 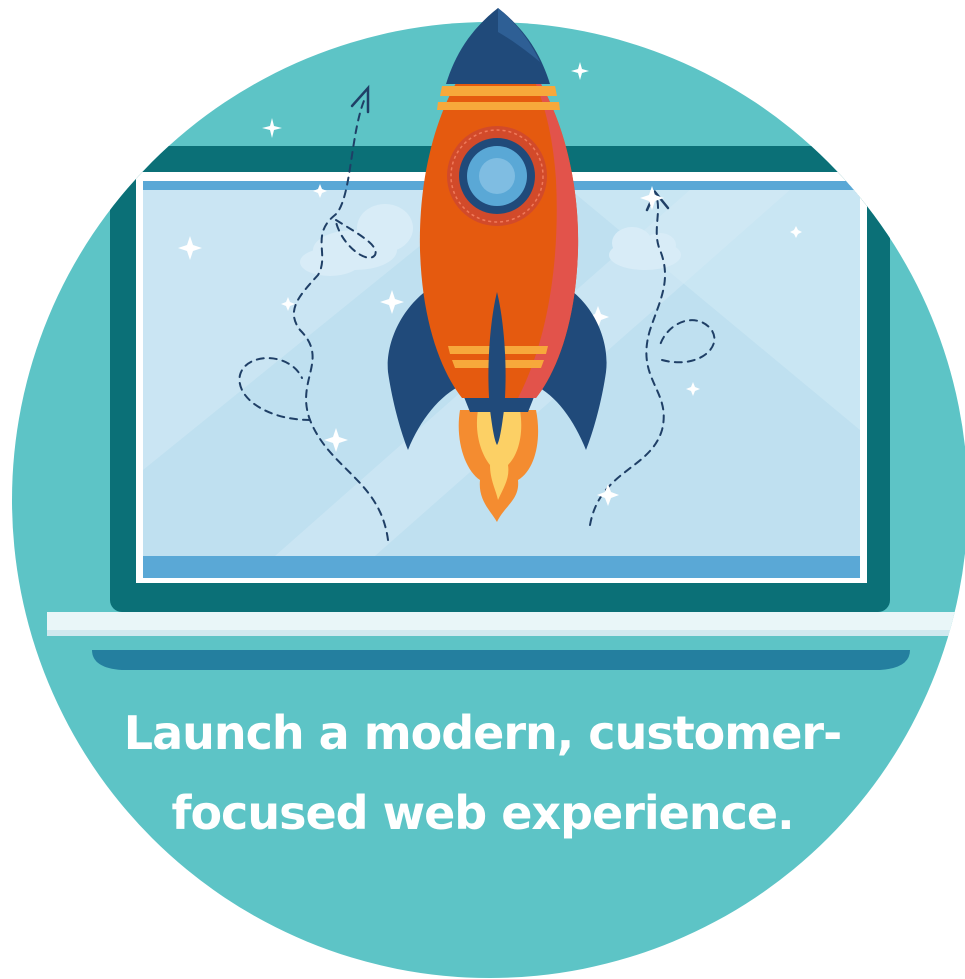 I want to click on screen-bottom-bar, so click(x=501, y=567).